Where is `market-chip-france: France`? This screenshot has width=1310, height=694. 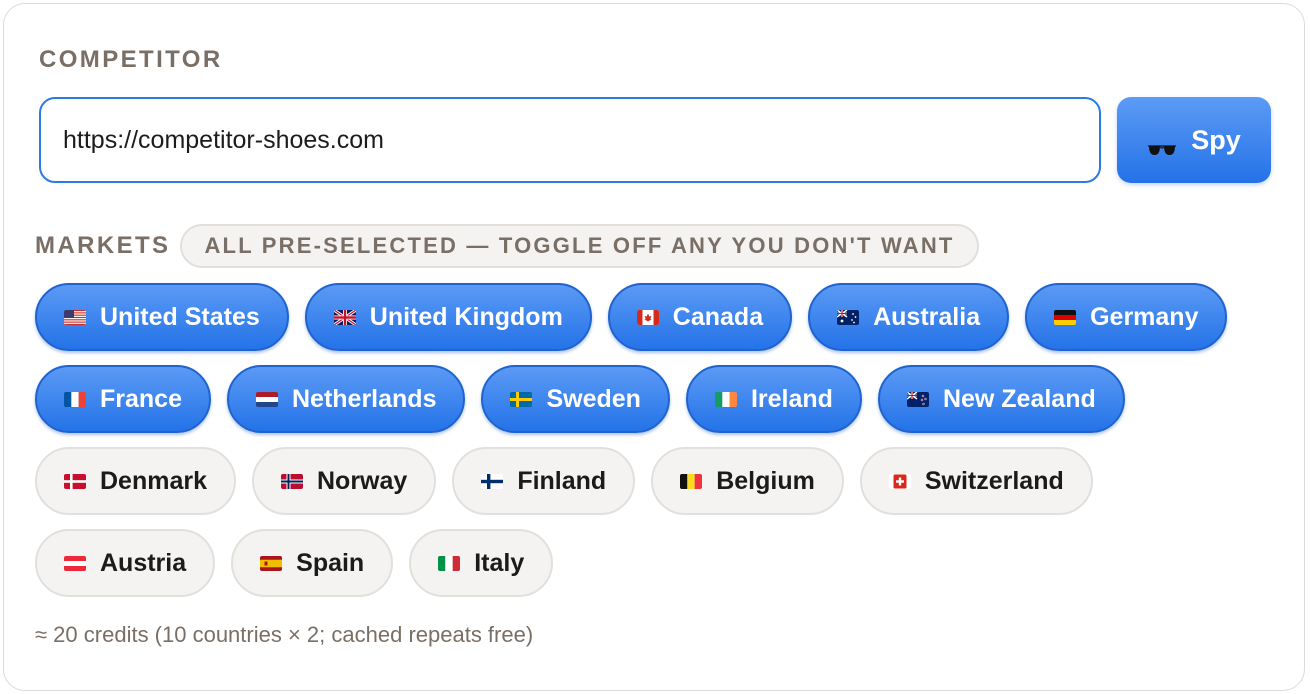 market-chip-france: France is located at coordinates (123, 399).